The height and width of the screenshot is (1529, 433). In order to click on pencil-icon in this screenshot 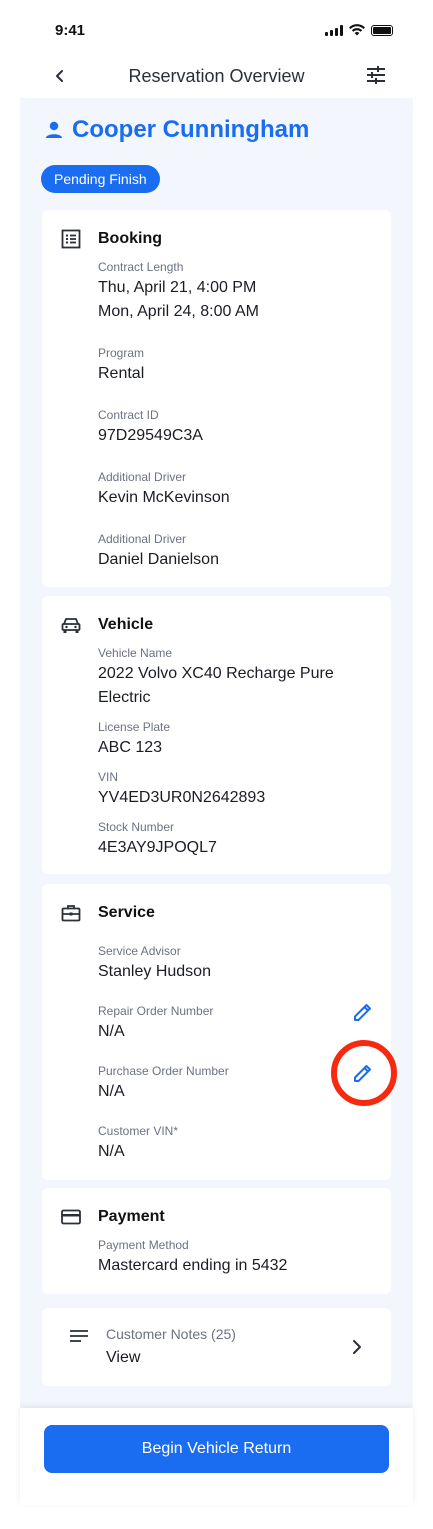, I will do `click(362, 1012)`.